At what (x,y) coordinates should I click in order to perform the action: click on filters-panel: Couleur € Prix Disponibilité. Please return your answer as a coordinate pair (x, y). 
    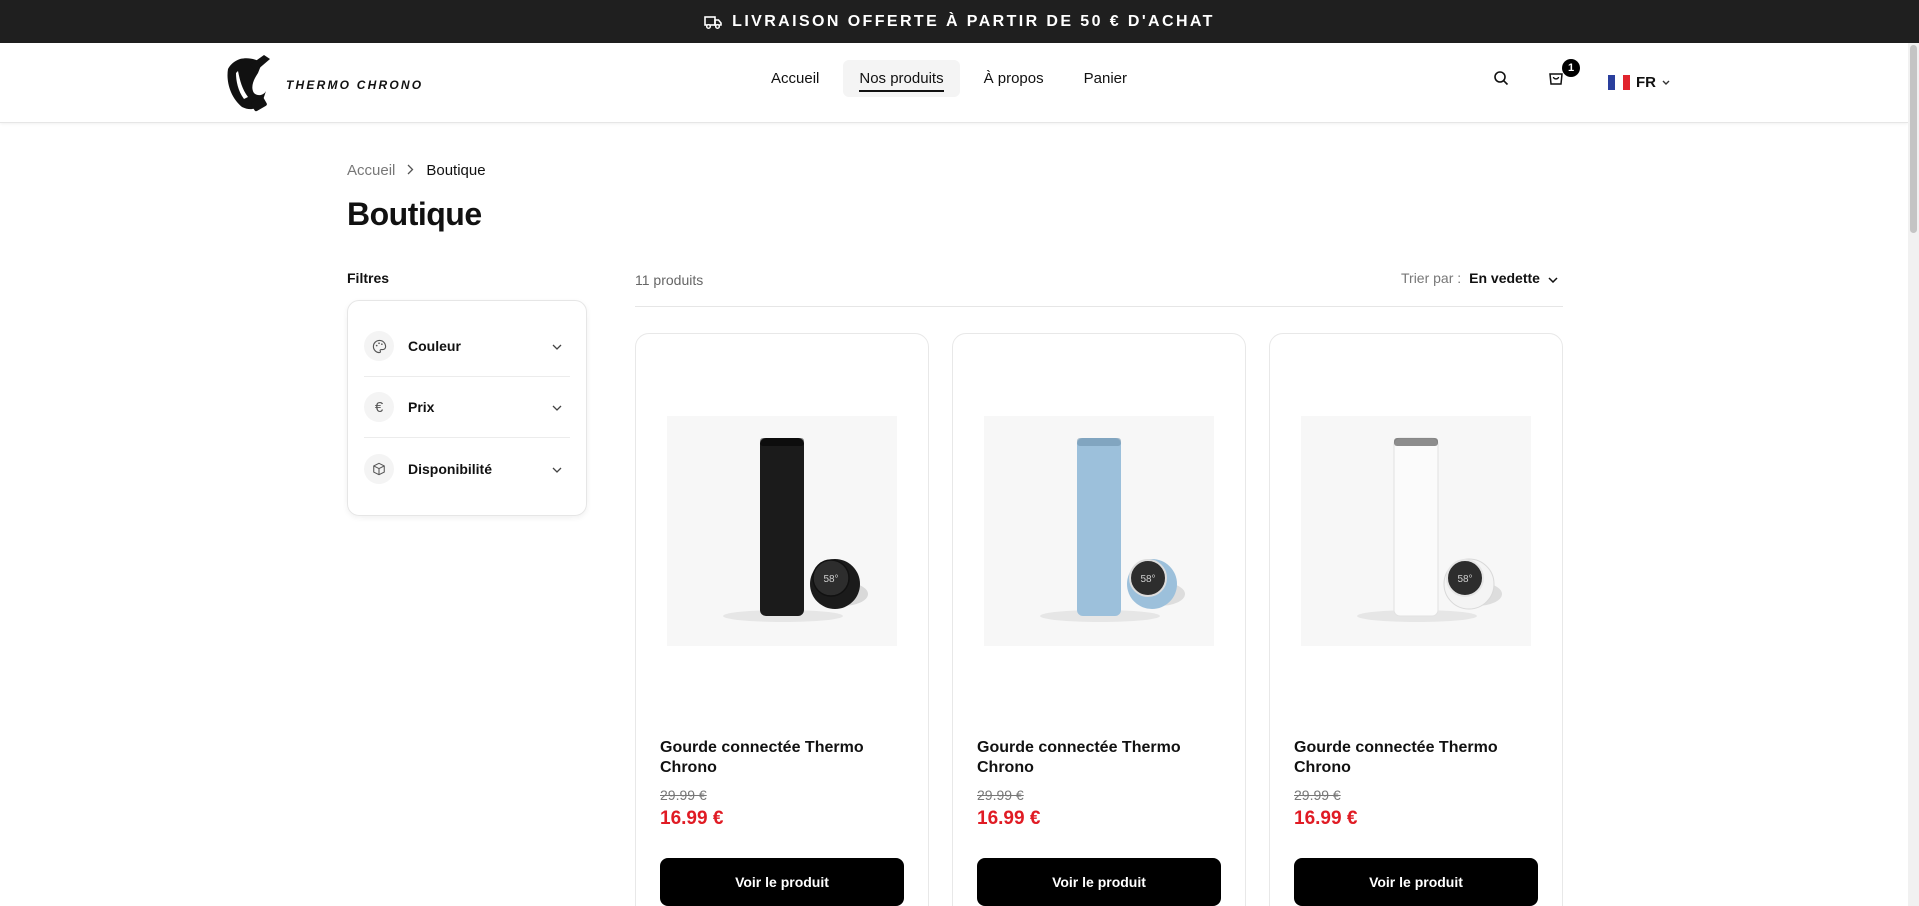
    Looking at the image, I should click on (467, 408).